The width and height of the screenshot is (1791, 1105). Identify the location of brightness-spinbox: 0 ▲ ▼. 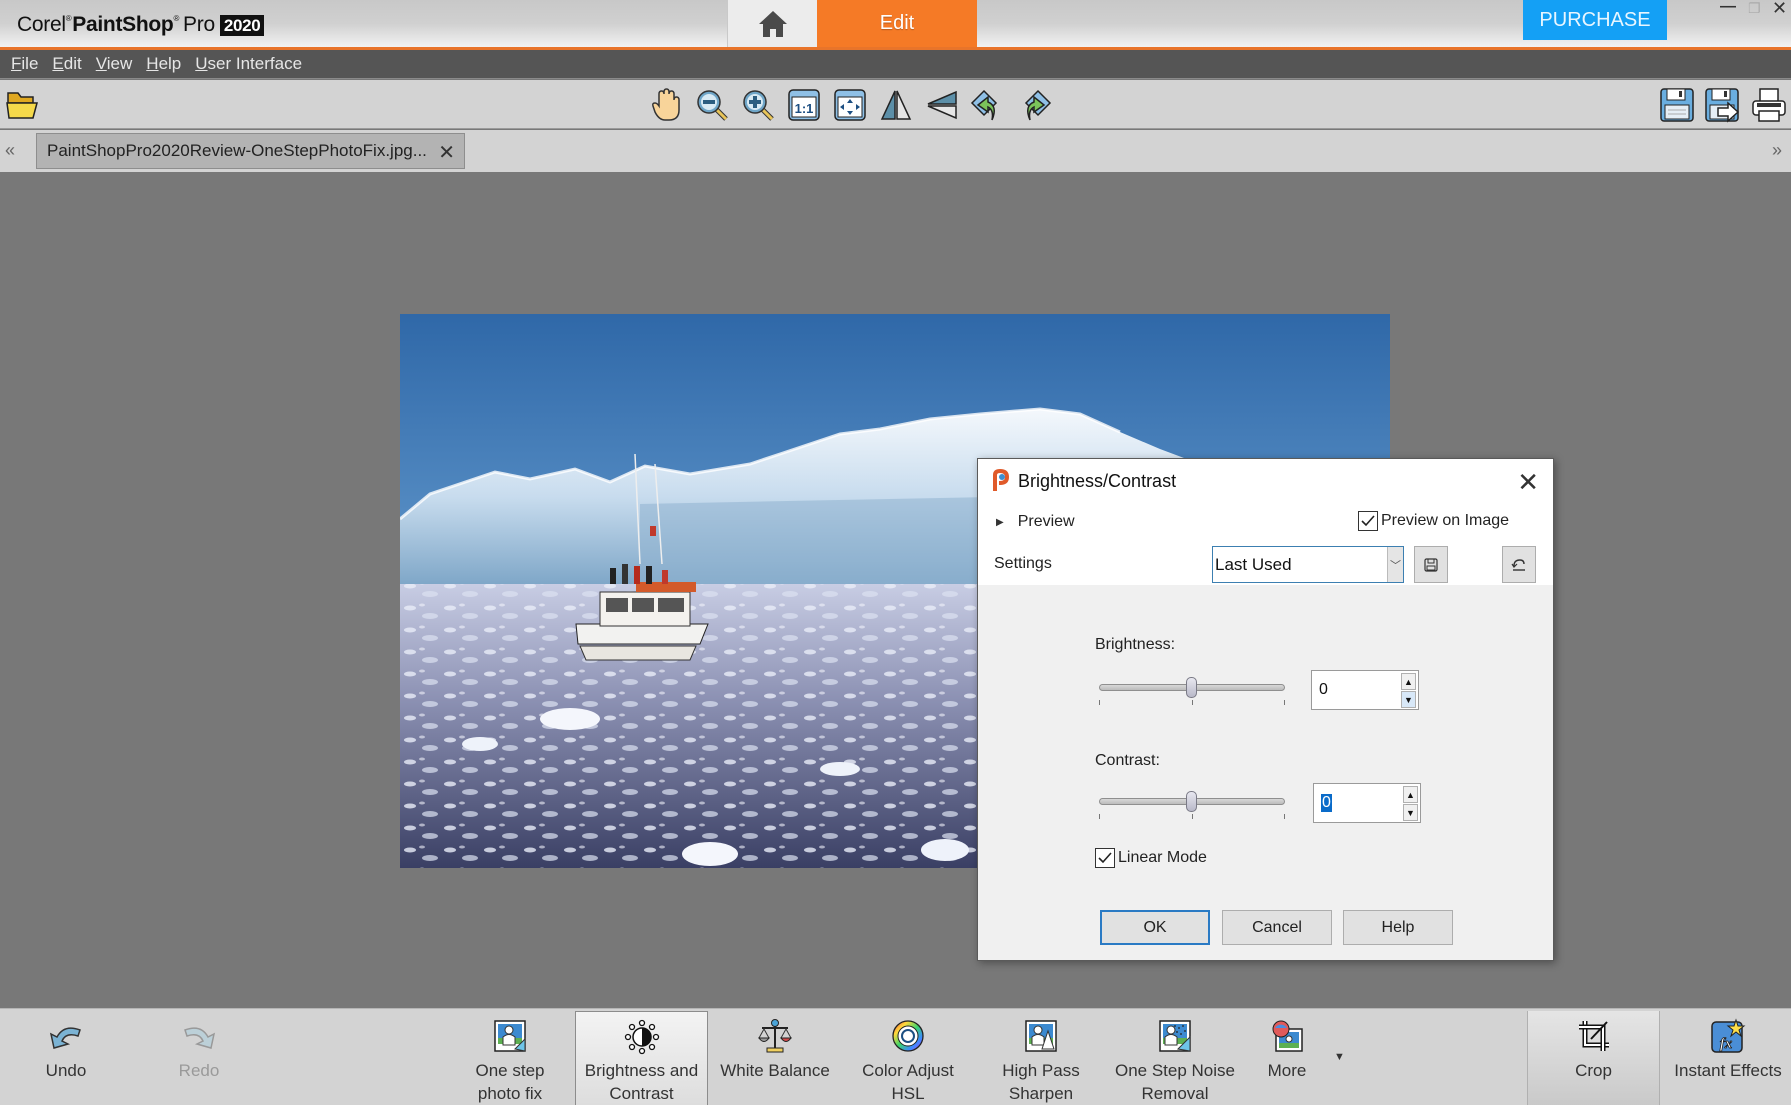
(1365, 690).